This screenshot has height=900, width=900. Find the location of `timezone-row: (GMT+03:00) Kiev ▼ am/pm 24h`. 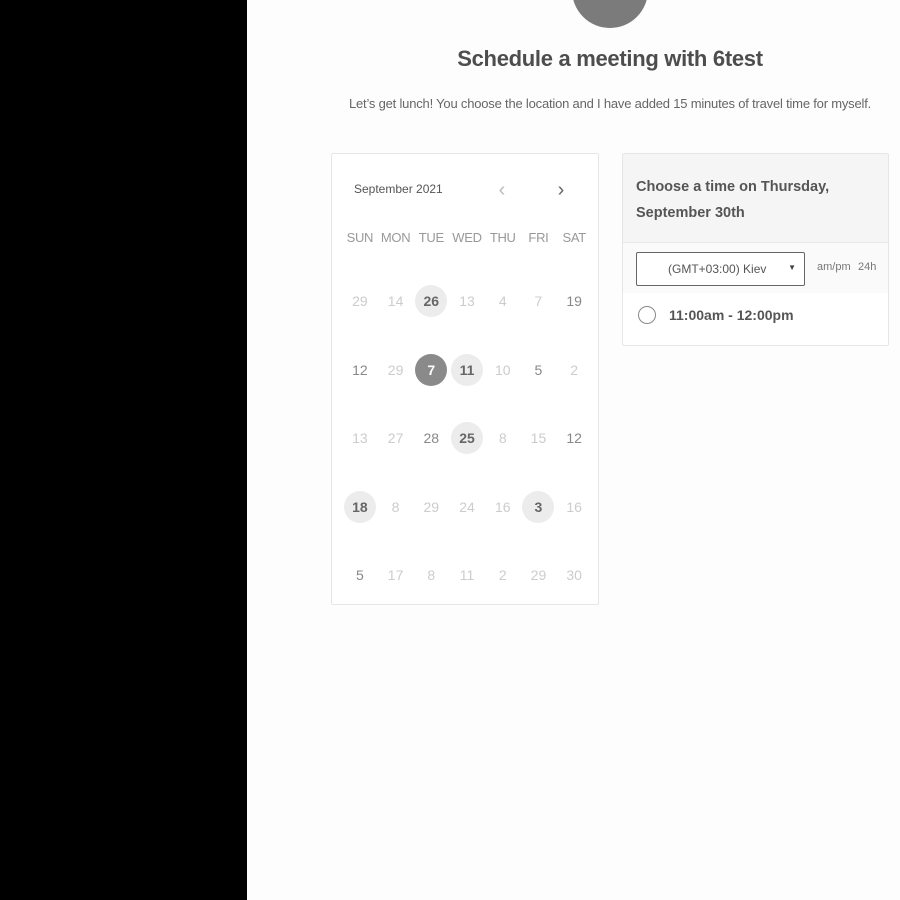

timezone-row: (GMT+03:00) Kiev ▼ am/pm 24h is located at coordinates (755, 268).